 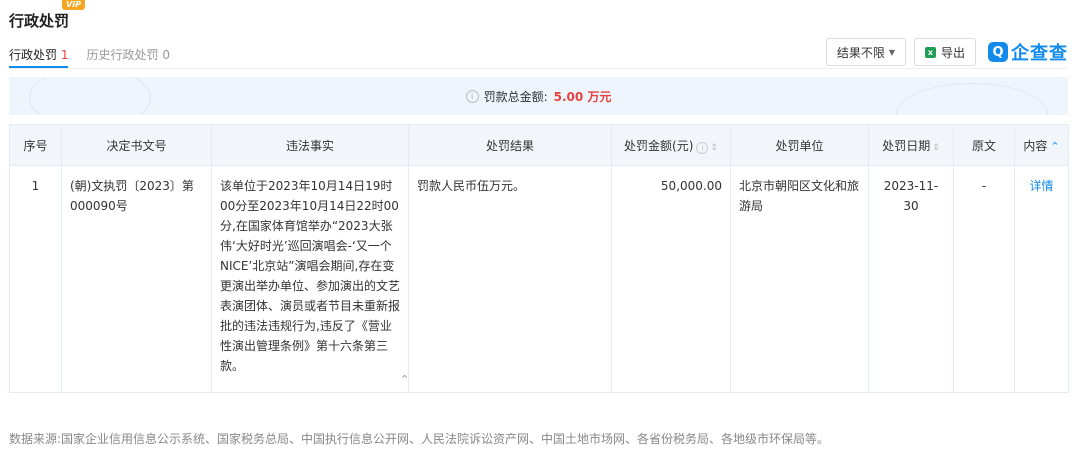 What do you see at coordinates (35, 279) in the screenshot?
I see `cell-index: 1` at bounding box center [35, 279].